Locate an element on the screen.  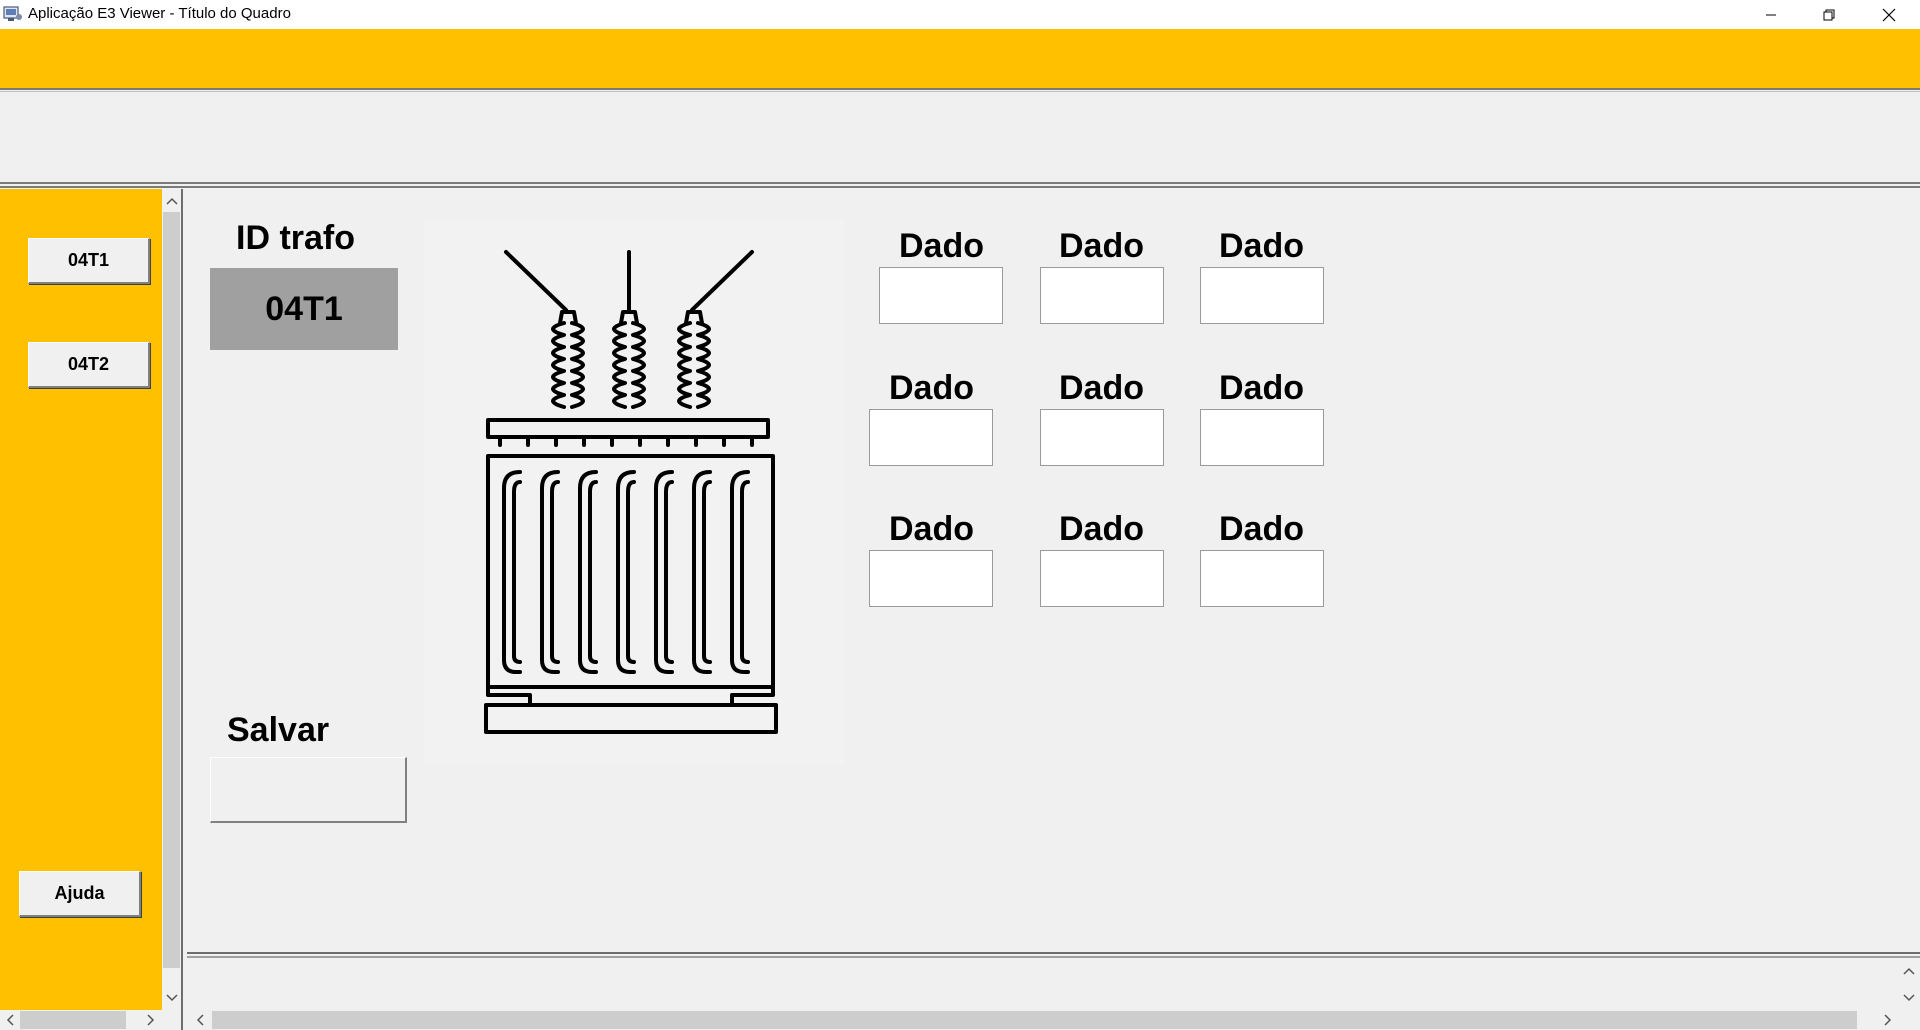
dado-label-7: Dado is located at coordinates (931, 529).